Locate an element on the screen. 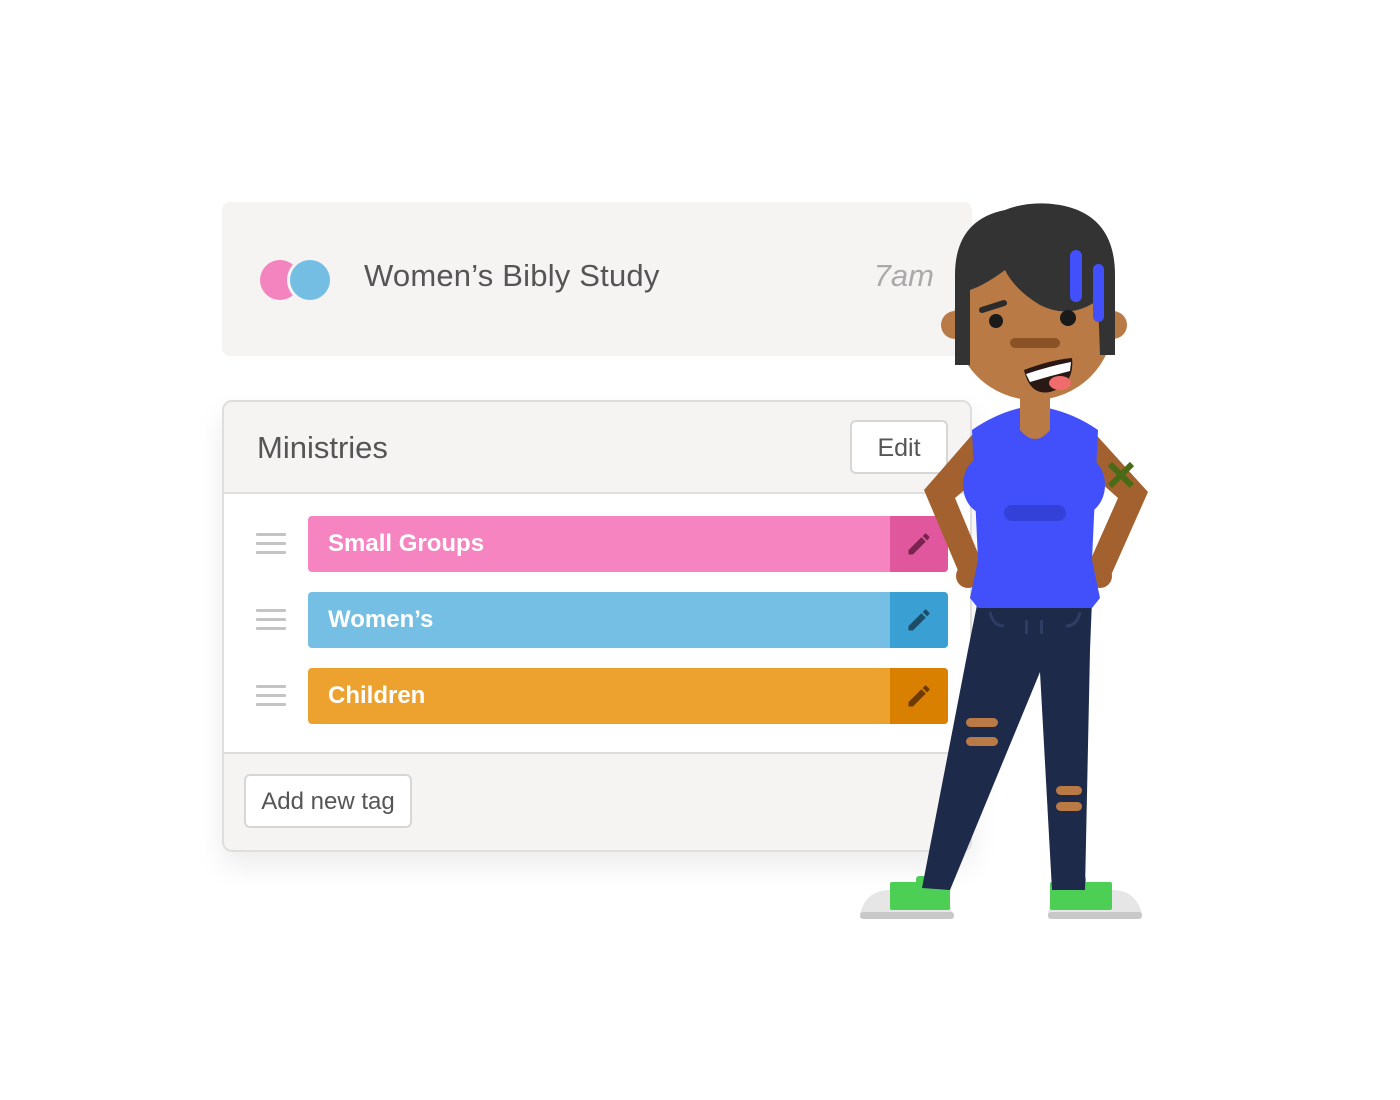  add-new-tag-button: Add new tag is located at coordinates (328, 801).